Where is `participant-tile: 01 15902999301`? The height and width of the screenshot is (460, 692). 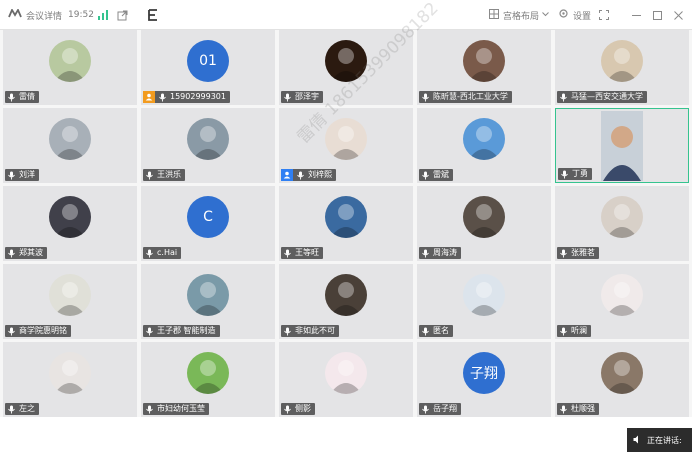
participant-tile: 01 15902999301 is located at coordinates (208, 67).